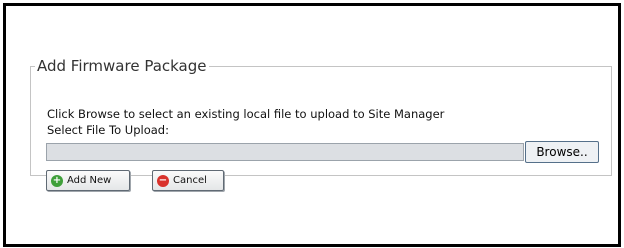  Describe the element at coordinates (57, 180) in the screenshot. I see `plus-circle-icon: +` at that location.